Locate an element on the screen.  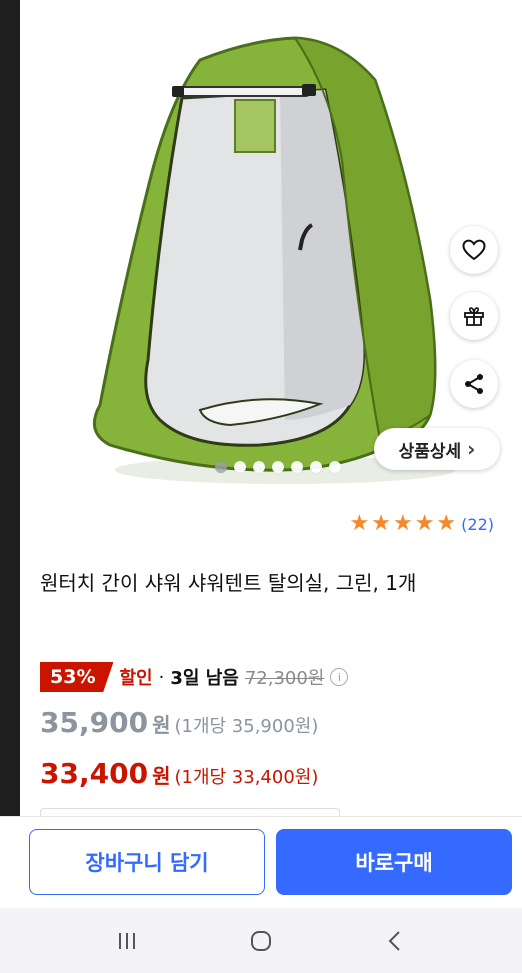
original-price: 72,300원 is located at coordinates (284, 678).